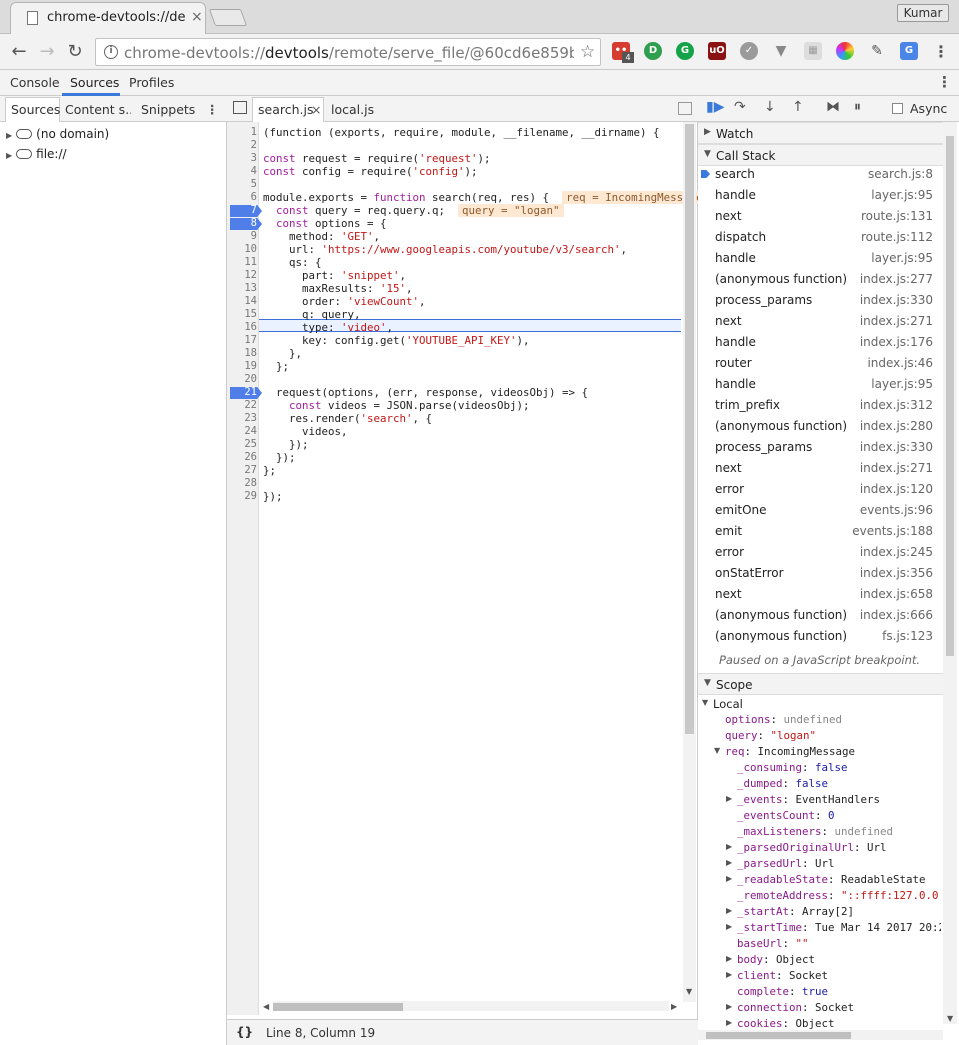 The width and height of the screenshot is (959, 1045). What do you see at coordinates (897, 108) in the screenshot?
I see `async-checkbox` at bounding box center [897, 108].